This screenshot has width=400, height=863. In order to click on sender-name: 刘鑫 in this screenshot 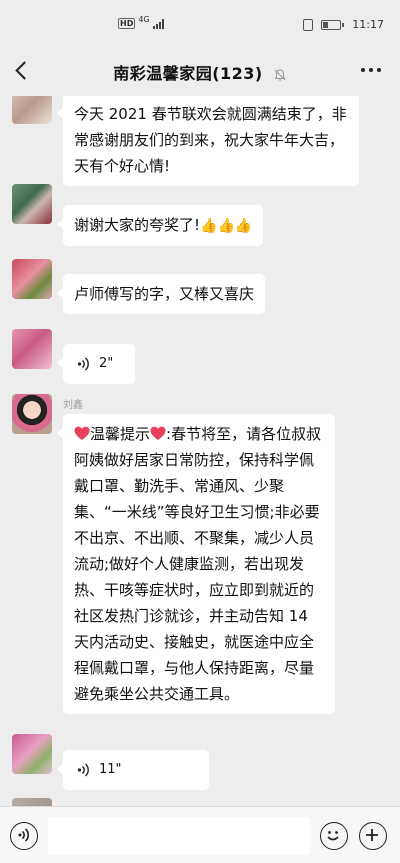, I will do `click(73, 405)`.